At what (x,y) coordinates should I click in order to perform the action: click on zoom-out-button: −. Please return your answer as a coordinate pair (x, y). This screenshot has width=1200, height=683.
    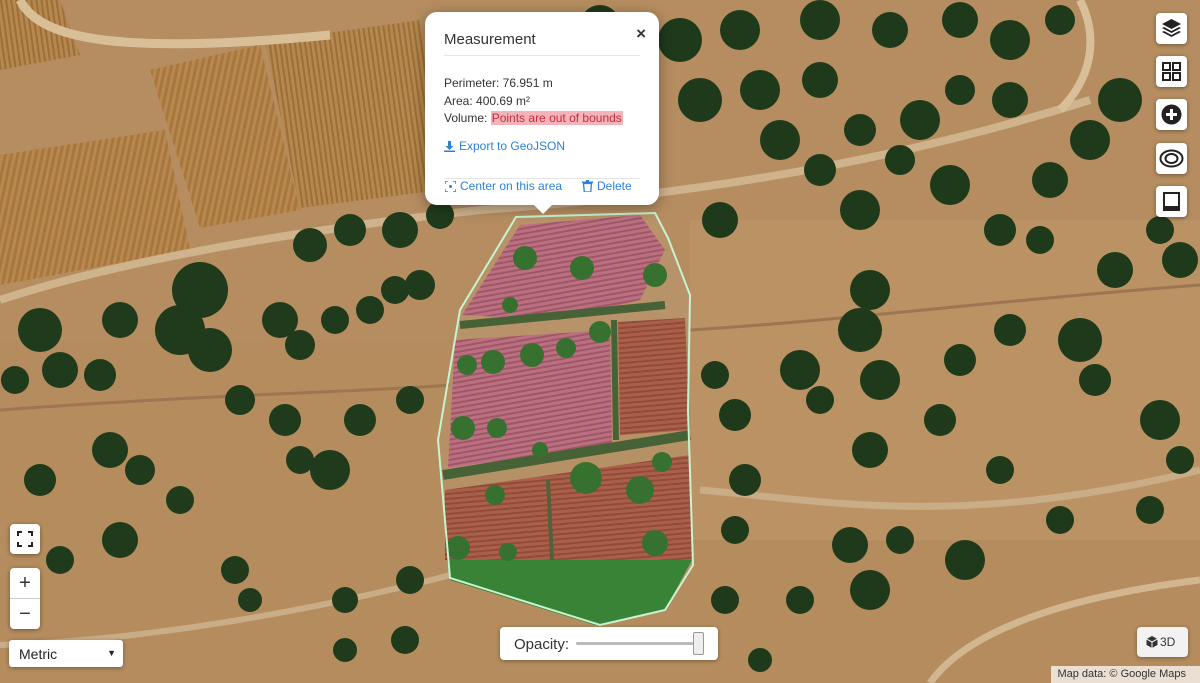
    Looking at the image, I should click on (25, 614).